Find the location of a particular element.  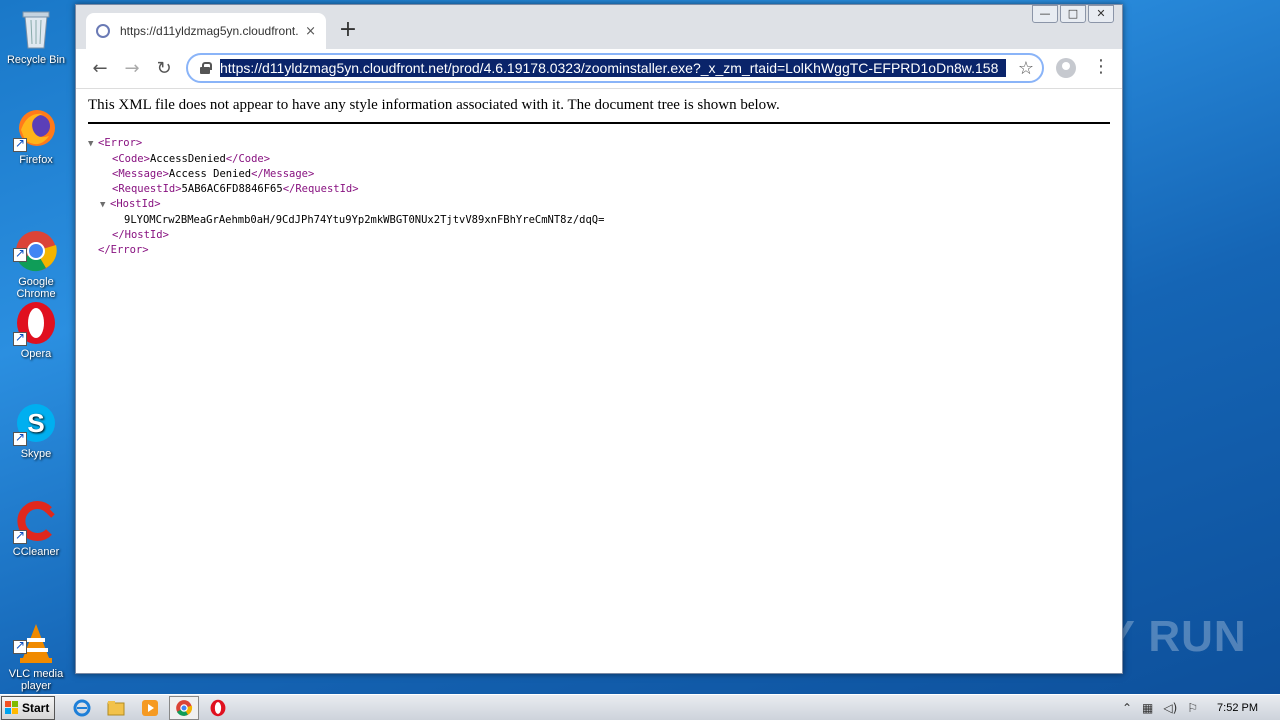

desktop-icon-label: VLC media player is located at coordinates (36, 680).